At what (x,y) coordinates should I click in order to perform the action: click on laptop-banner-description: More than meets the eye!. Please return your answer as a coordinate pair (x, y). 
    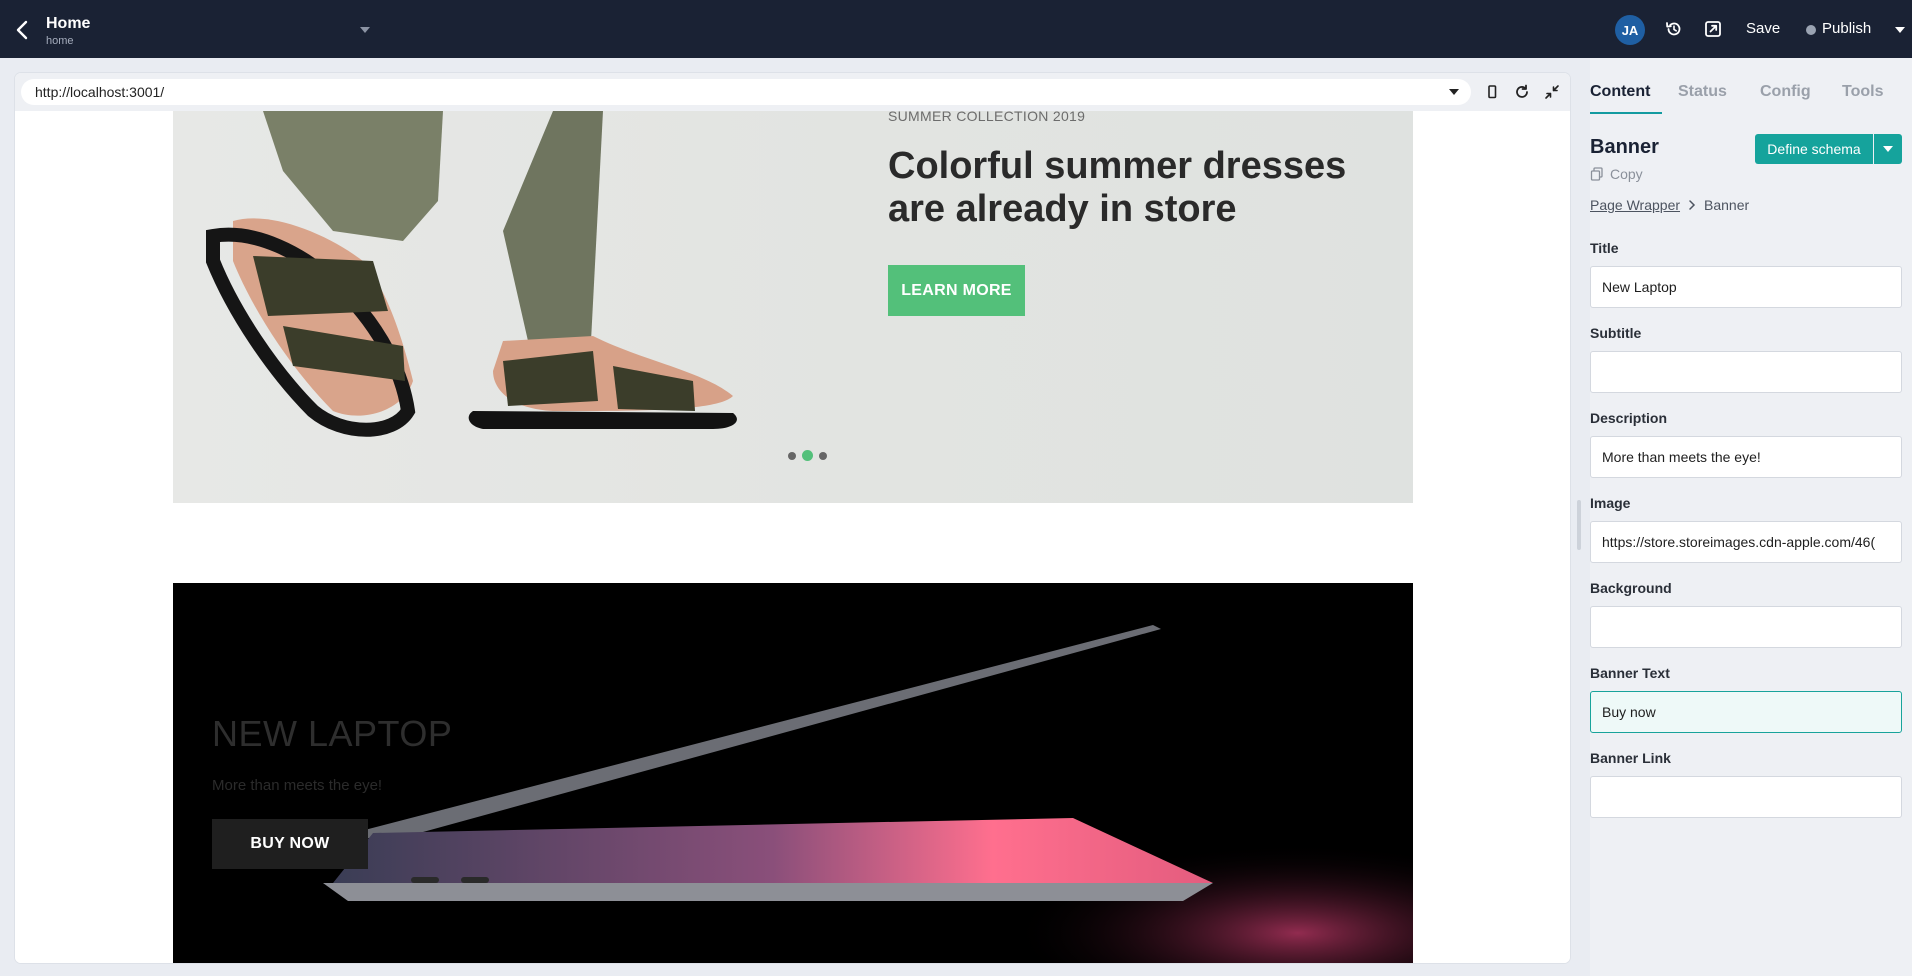
    Looking at the image, I should click on (297, 785).